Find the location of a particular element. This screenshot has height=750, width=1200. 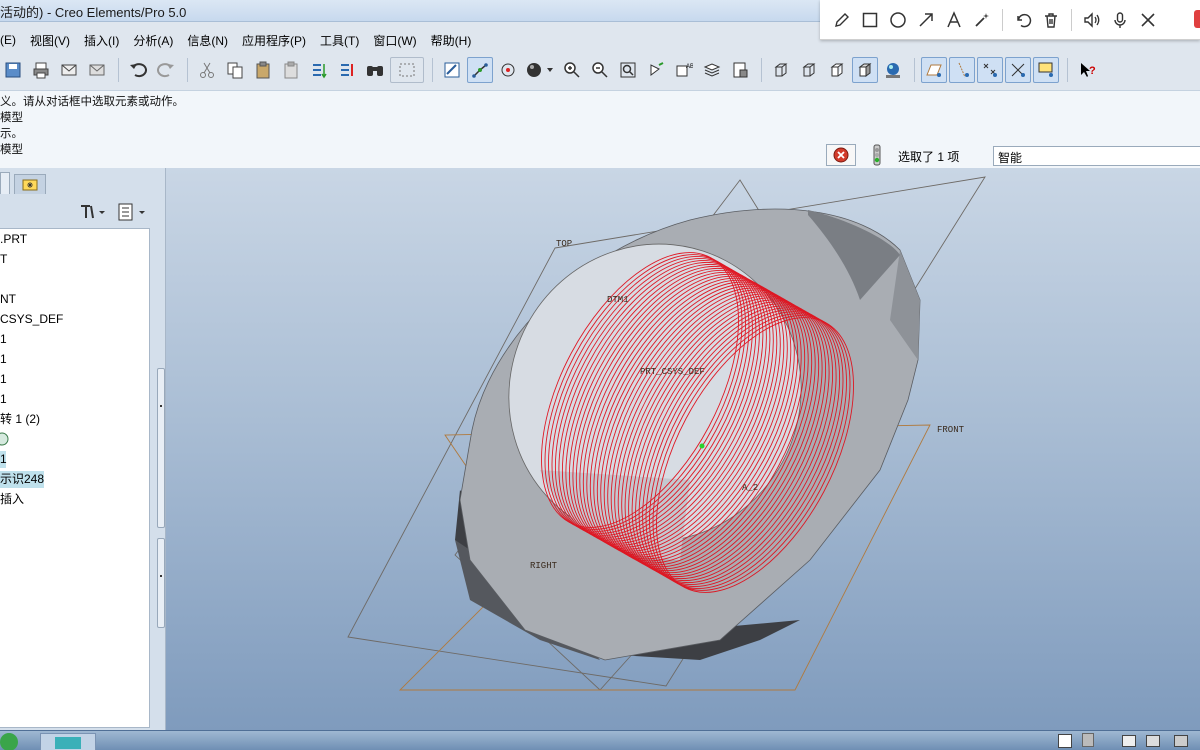

regenerate-manager-icon is located at coordinates (347, 70).